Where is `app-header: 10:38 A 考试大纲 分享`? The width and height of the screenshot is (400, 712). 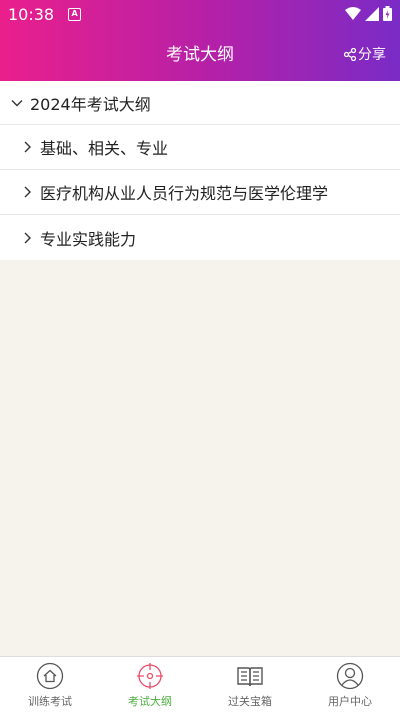 app-header: 10:38 A 考试大纲 分享 is located at coordinates (200, 40).